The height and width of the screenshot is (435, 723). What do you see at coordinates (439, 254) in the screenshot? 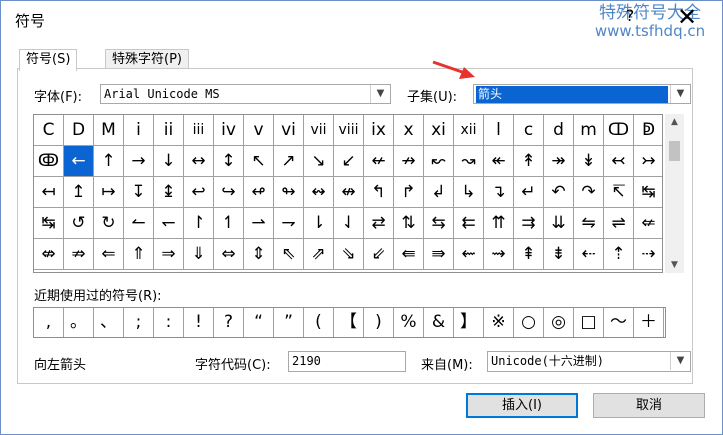
I see `symbol-cell: ⇛` at bounding box center [439, 254].